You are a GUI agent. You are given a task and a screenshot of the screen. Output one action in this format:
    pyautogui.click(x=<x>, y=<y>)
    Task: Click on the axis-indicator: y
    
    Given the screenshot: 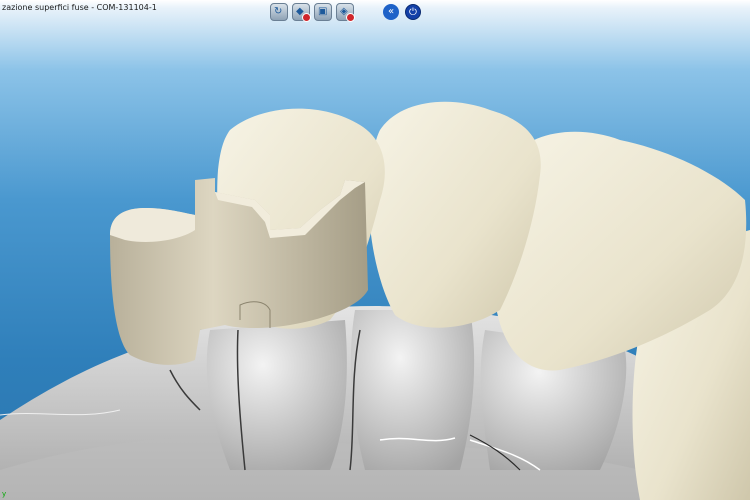 What is the action you would take?
    pyautogui.click(x=4, y=494)
    